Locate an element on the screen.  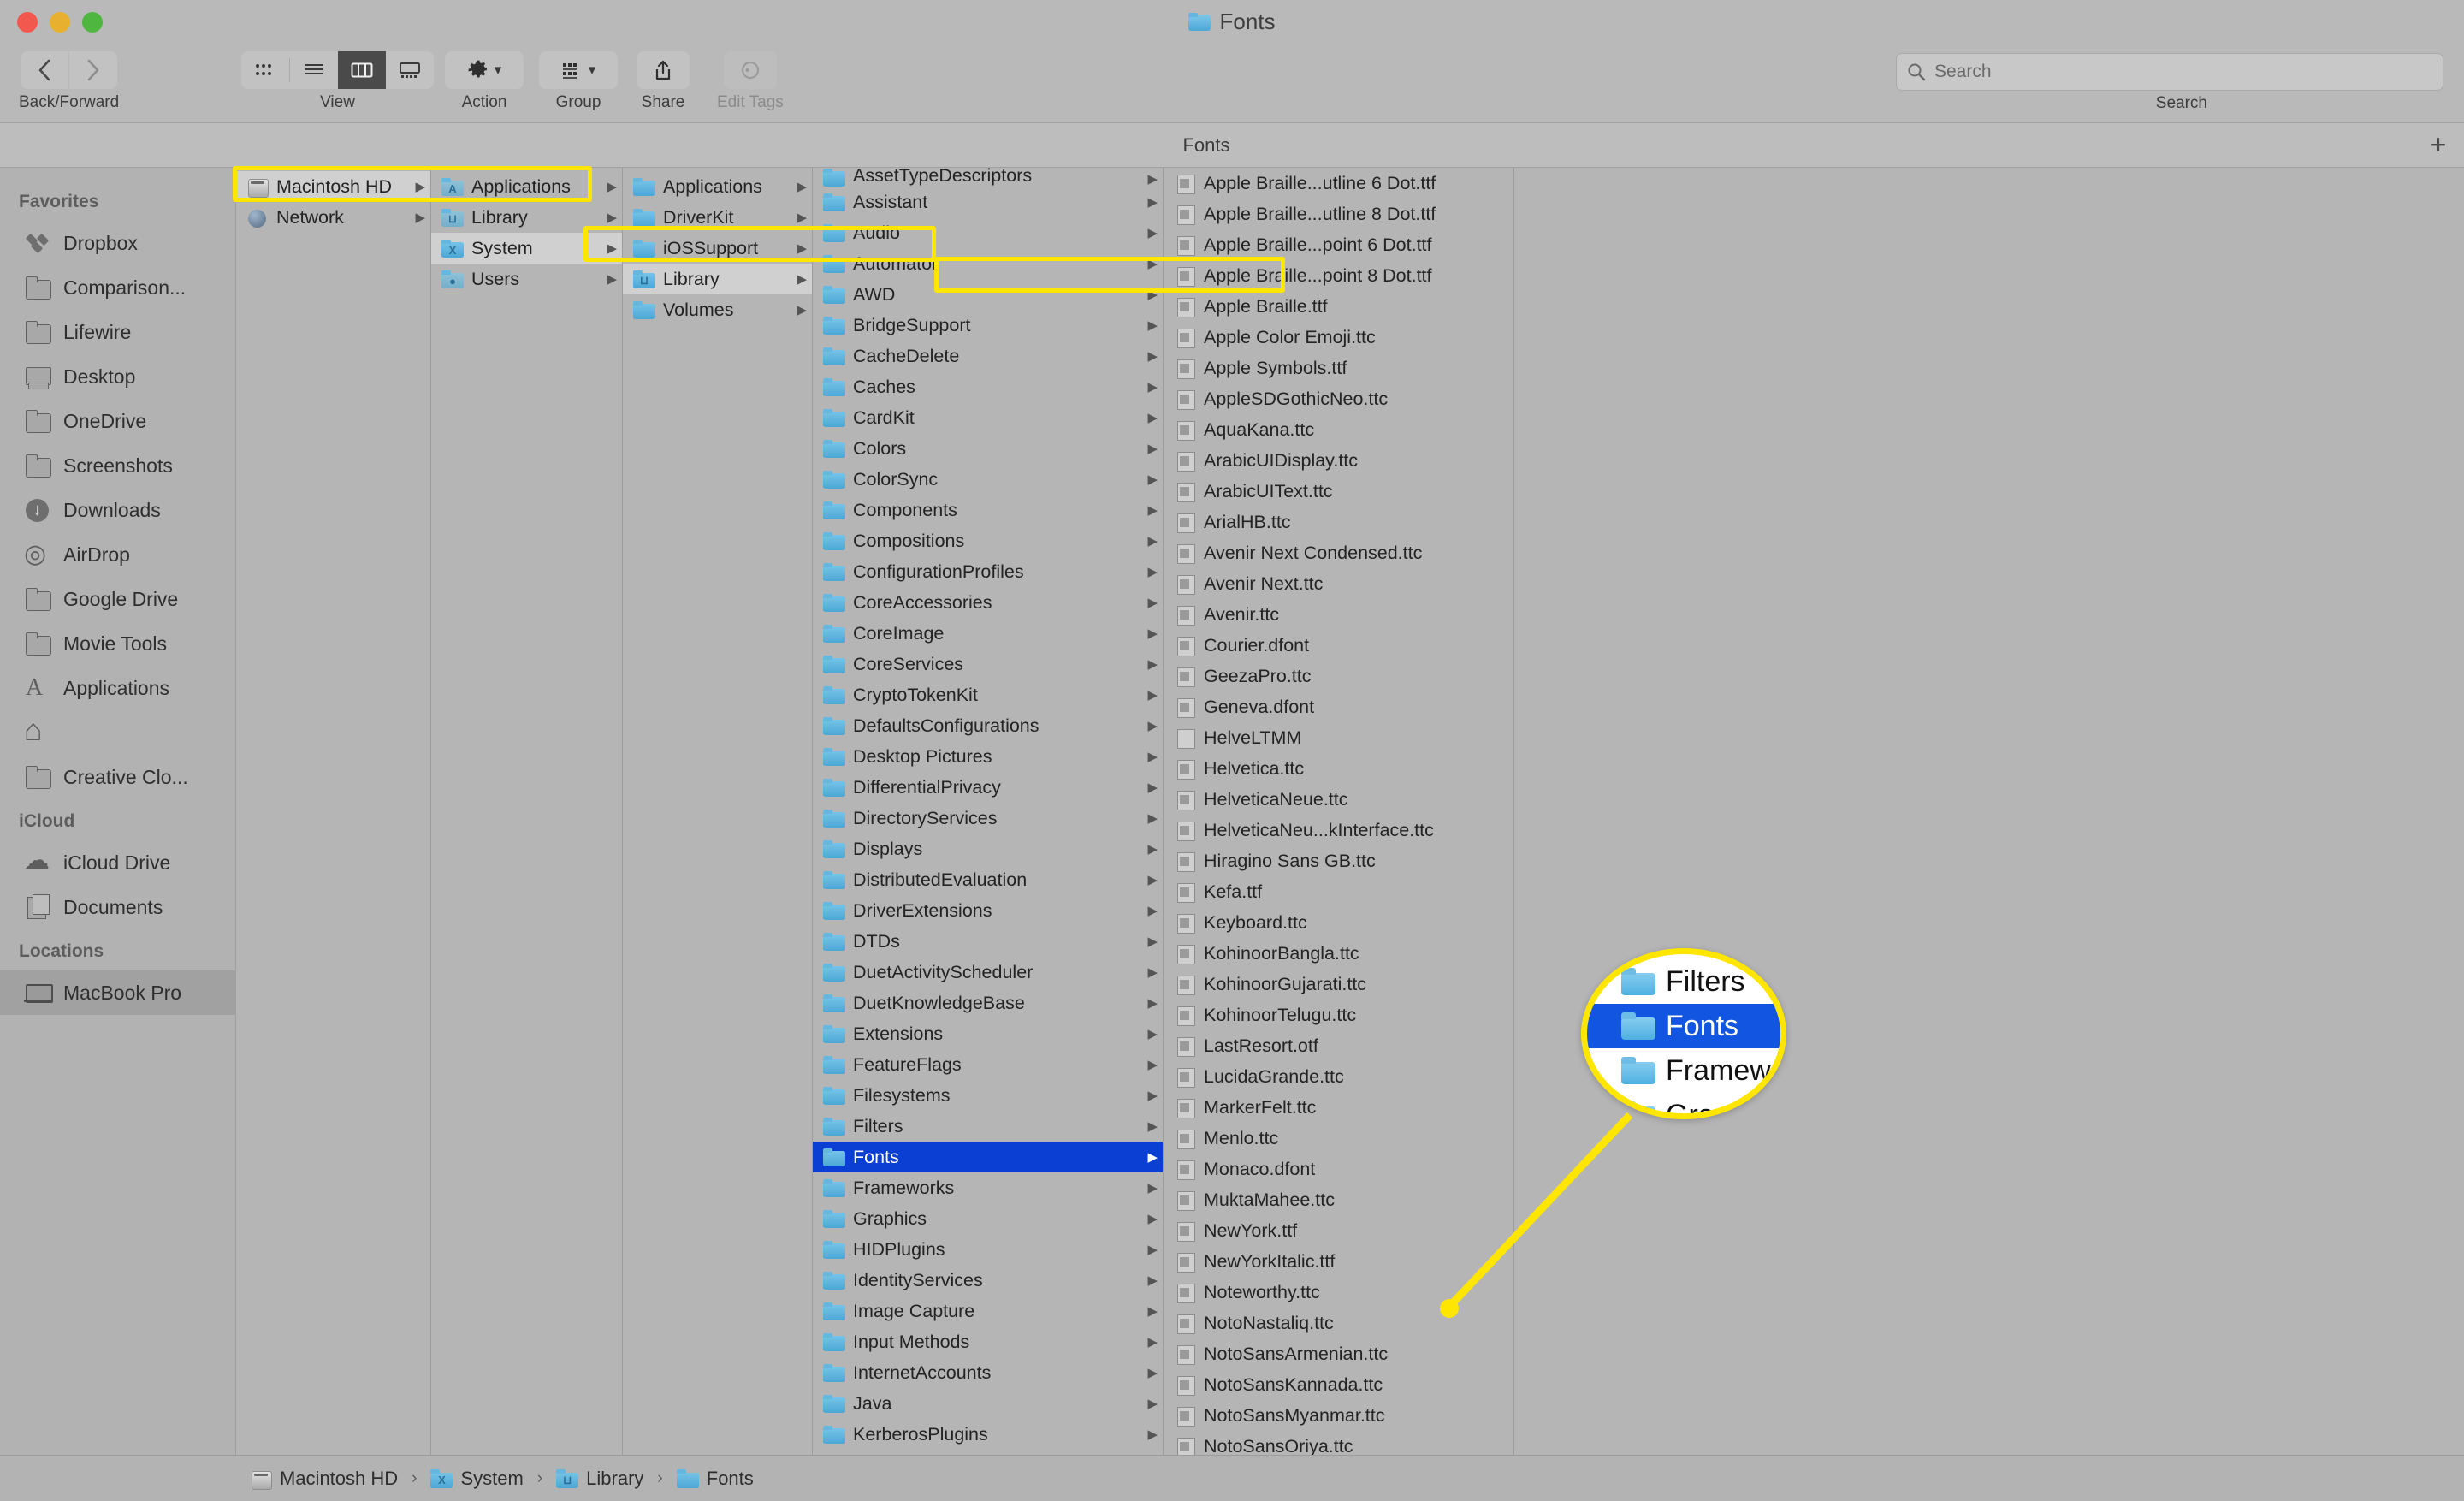
list-item: Apple Braille...point 8 Dot.ttf is located at coordinates (1338, 275).